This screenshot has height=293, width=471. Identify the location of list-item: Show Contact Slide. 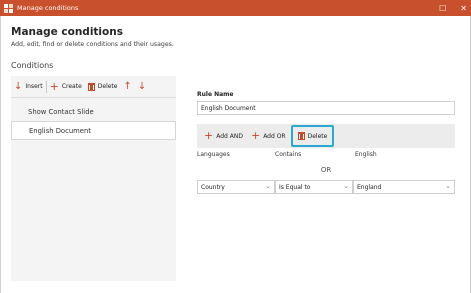
(93, 111).